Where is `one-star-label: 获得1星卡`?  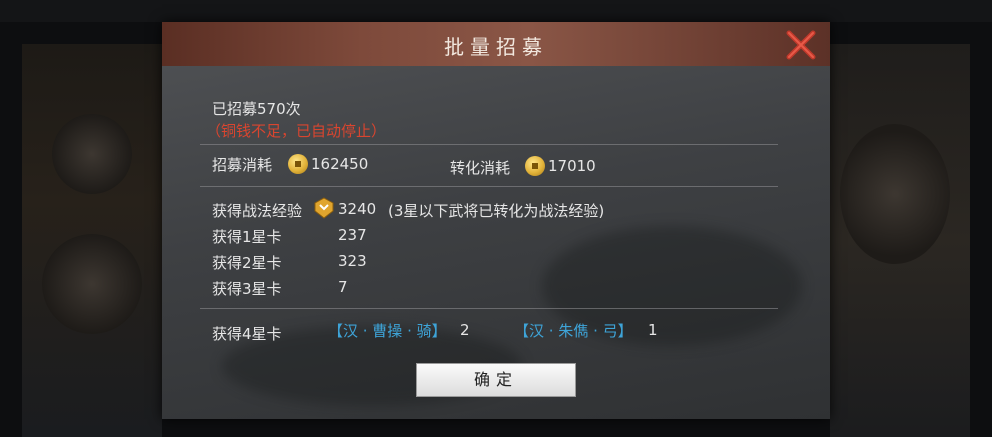 one-star-label: 获得1星卡 is located at coordinates (247, 237).